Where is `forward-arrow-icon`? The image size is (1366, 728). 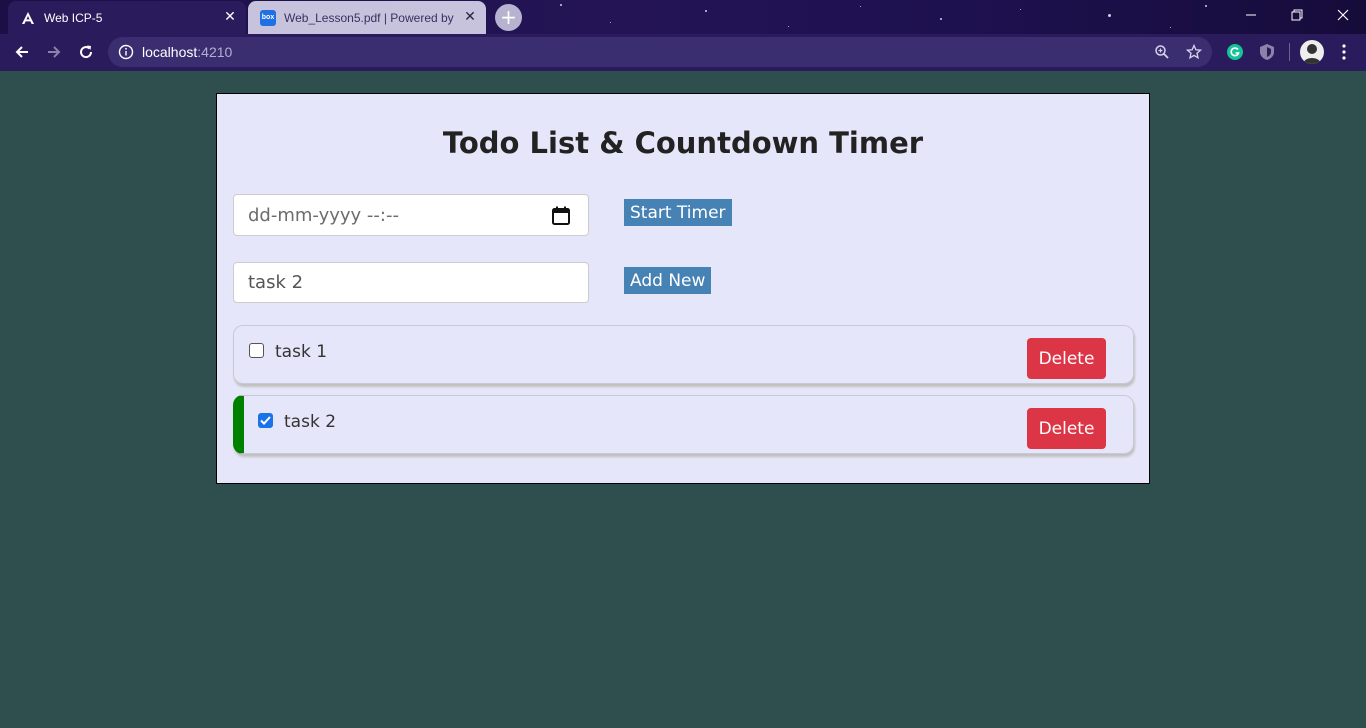 forward-arrow-icon is located at coordinates (54, 52).